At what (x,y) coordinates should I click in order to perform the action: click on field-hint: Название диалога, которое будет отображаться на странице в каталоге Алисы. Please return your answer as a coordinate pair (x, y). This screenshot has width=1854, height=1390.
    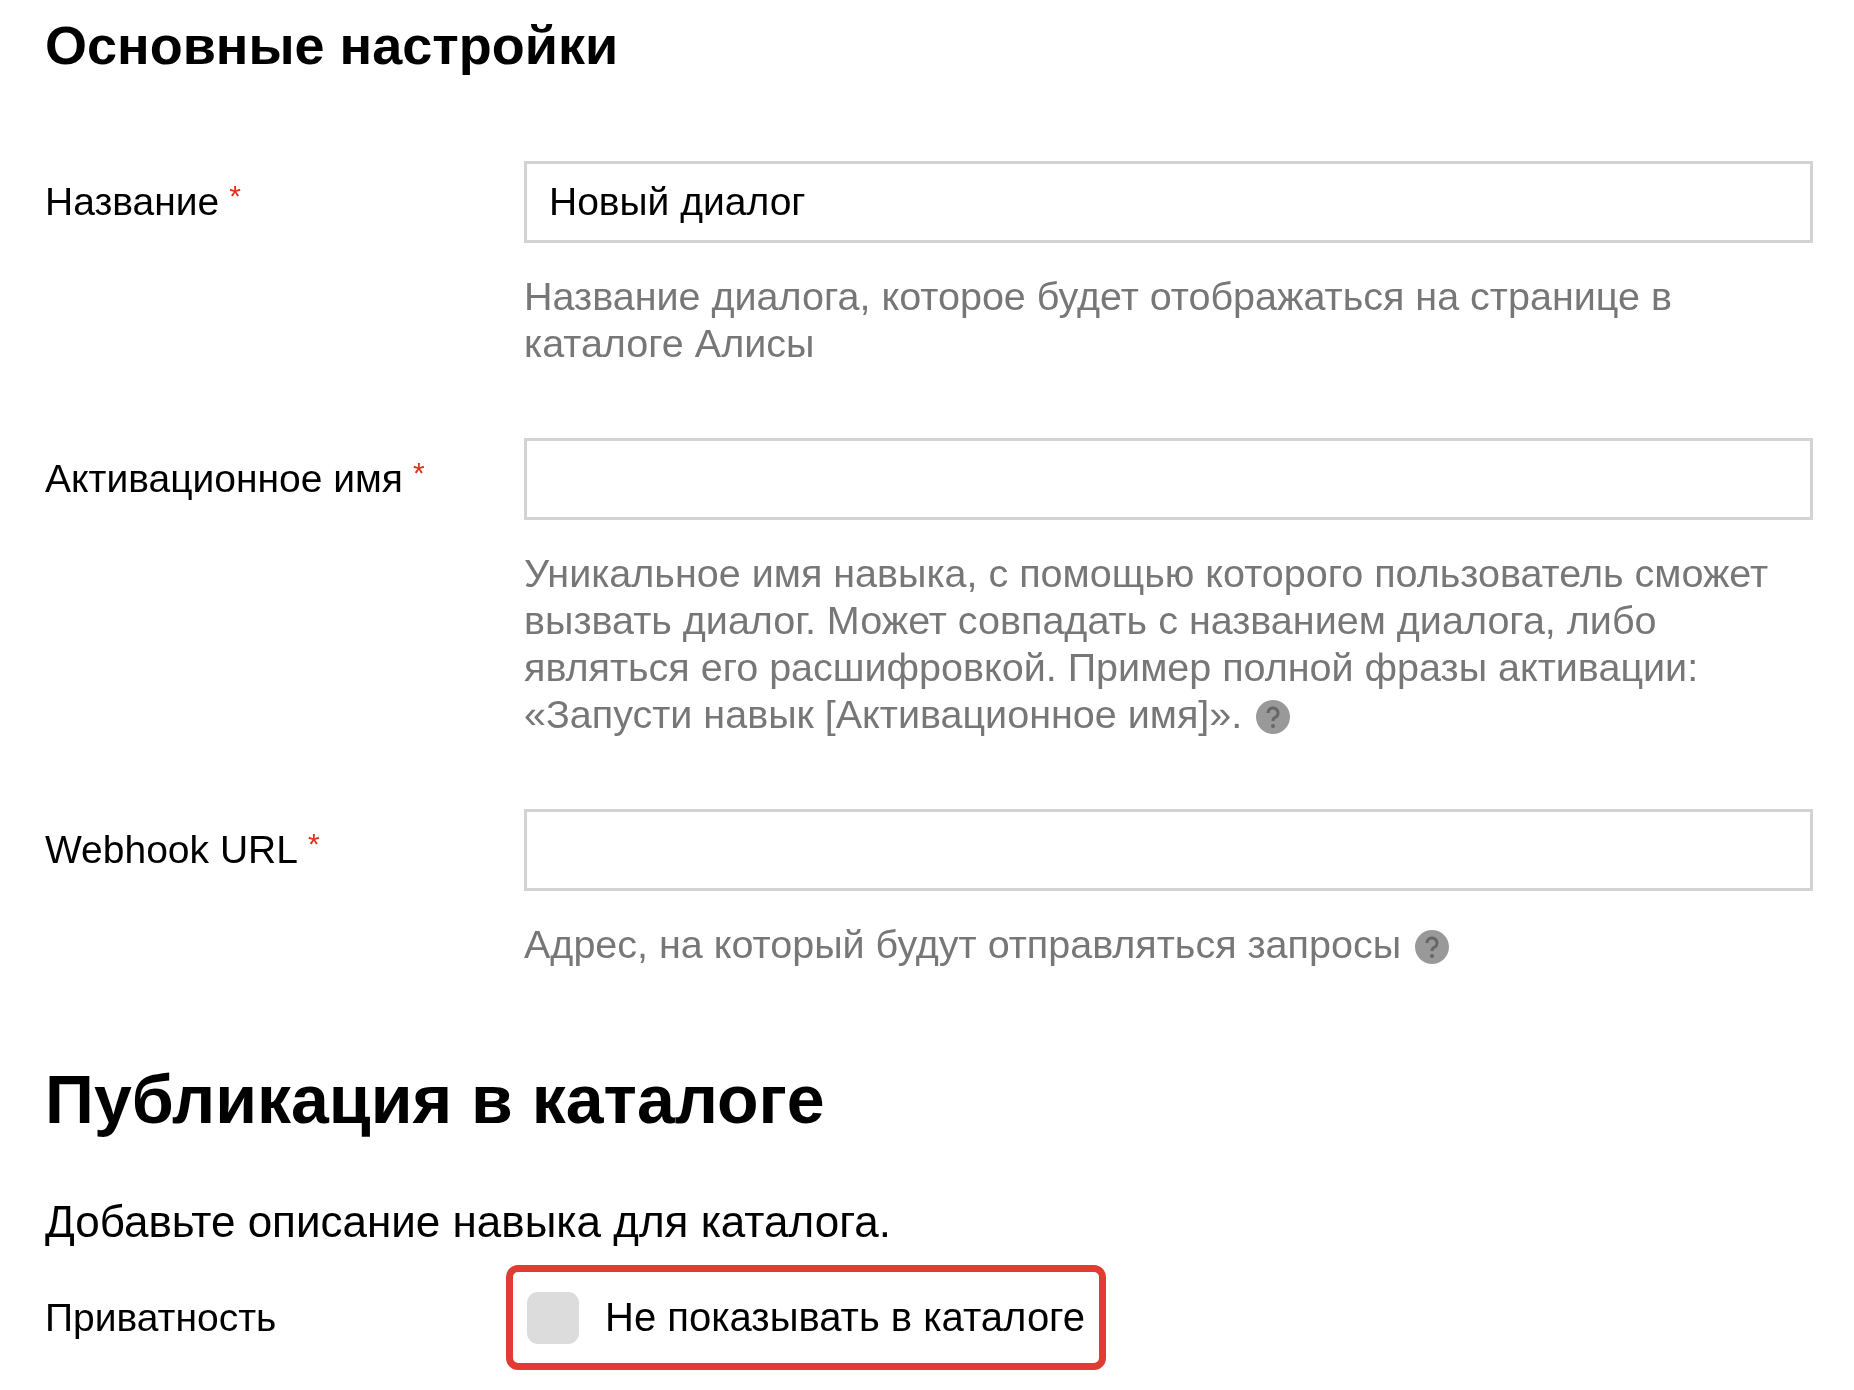
    Looking at the image, I should click on (1098, 320).